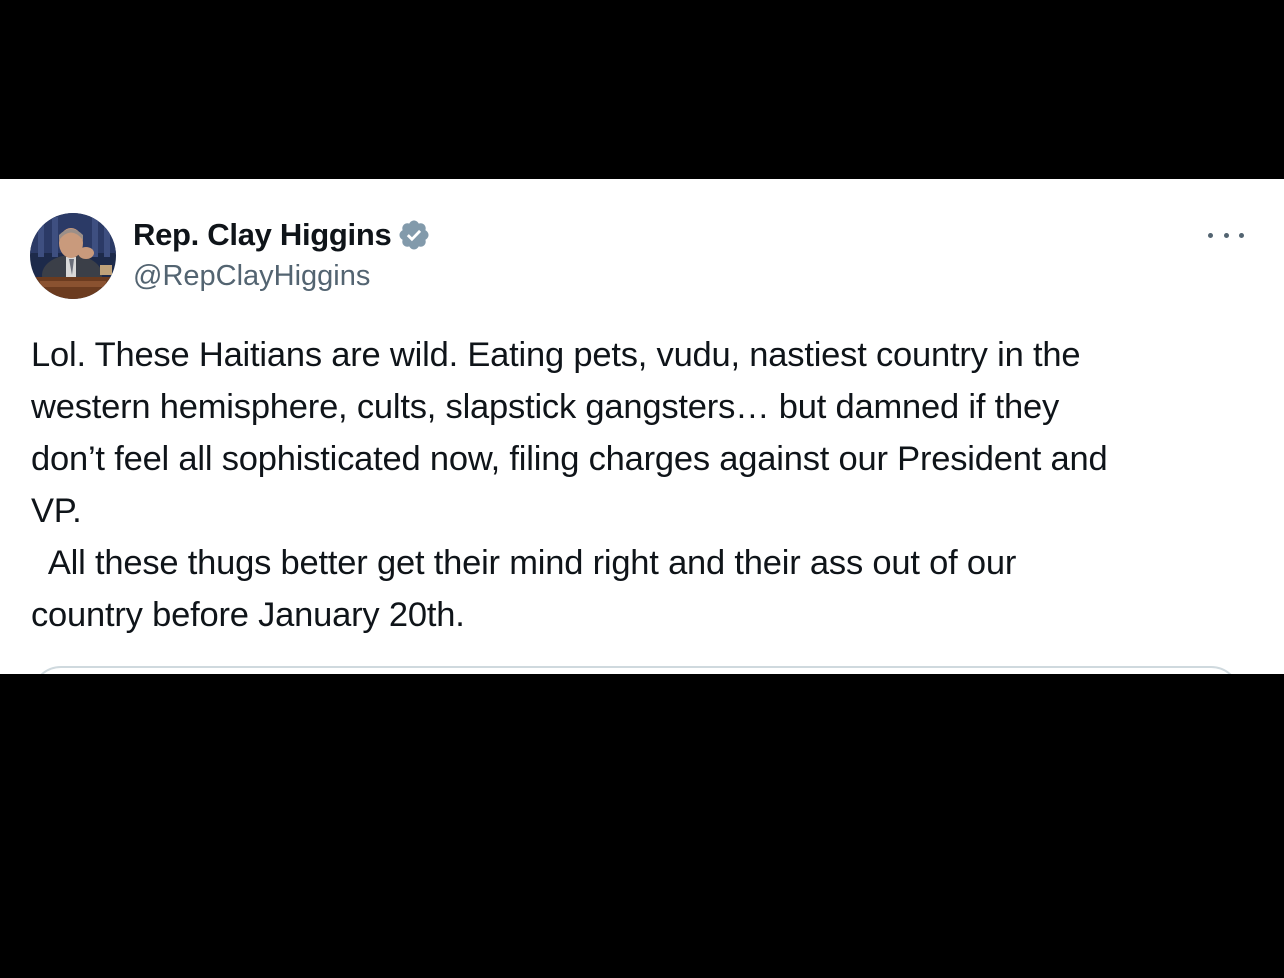  What do you see at coordinates (262, 235) in the screenshot?
I see `author-display-name: Rep. Clay Higgins` at bounding box center [262, 235].